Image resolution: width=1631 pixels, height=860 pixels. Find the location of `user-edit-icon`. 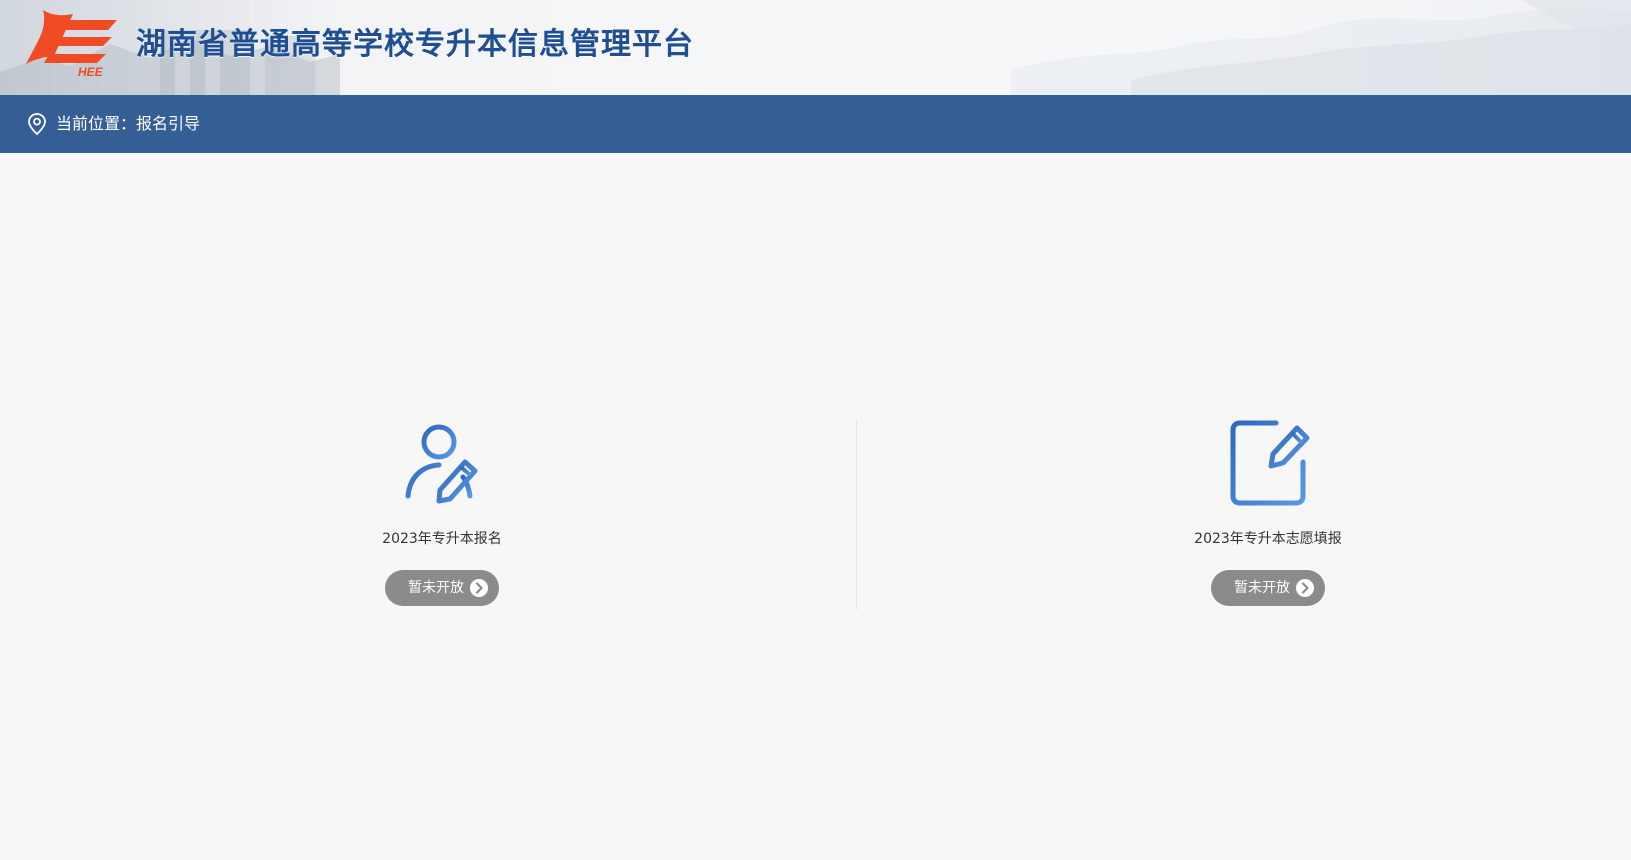

user-edit-icon is located at coordinates (441, 464).